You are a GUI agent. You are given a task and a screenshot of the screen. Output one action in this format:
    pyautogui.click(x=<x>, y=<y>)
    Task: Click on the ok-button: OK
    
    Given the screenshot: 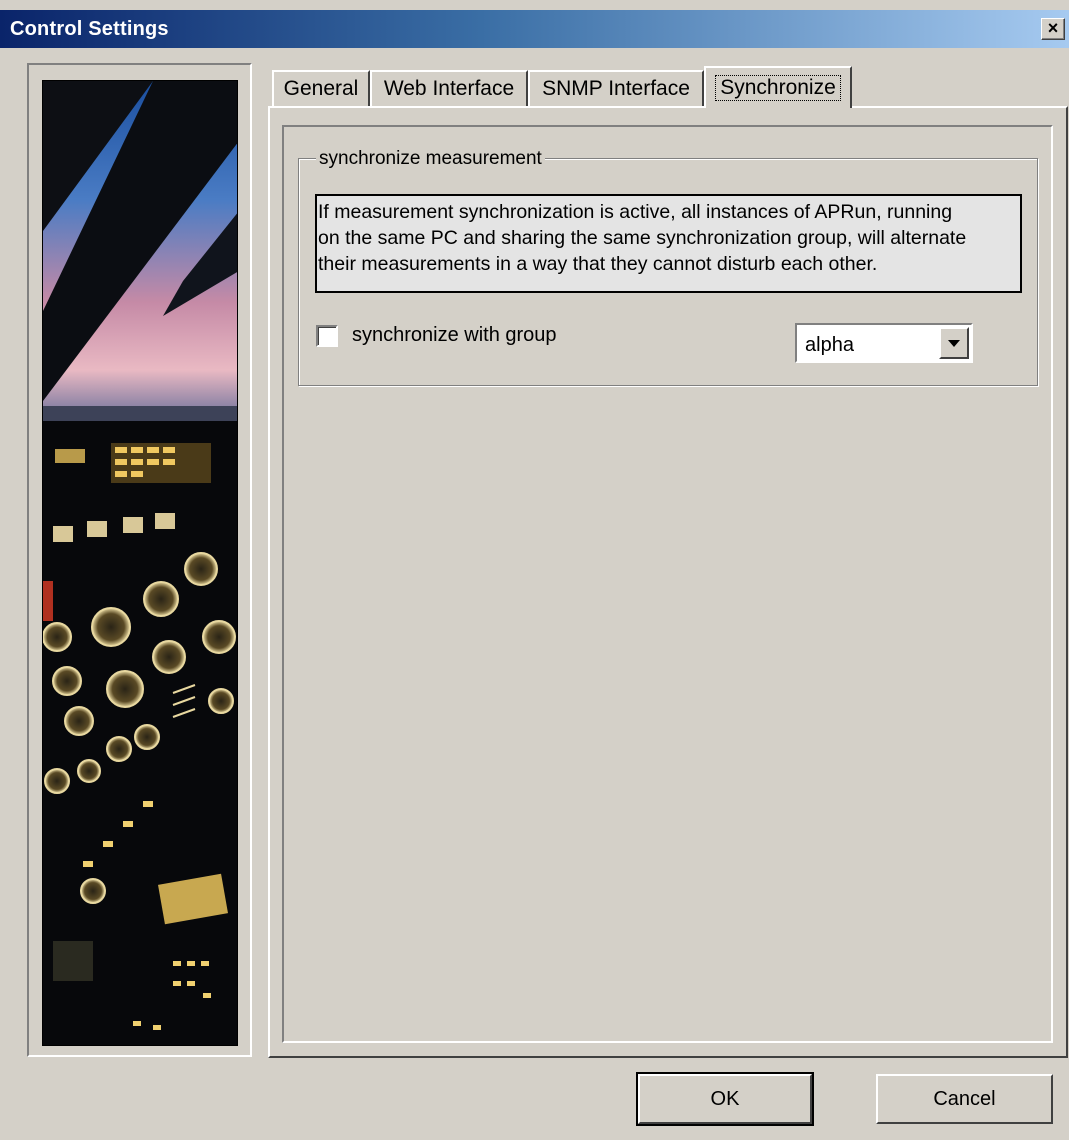 What is the action you would take?
    pyautogui.click(x=725, y=1099)
    